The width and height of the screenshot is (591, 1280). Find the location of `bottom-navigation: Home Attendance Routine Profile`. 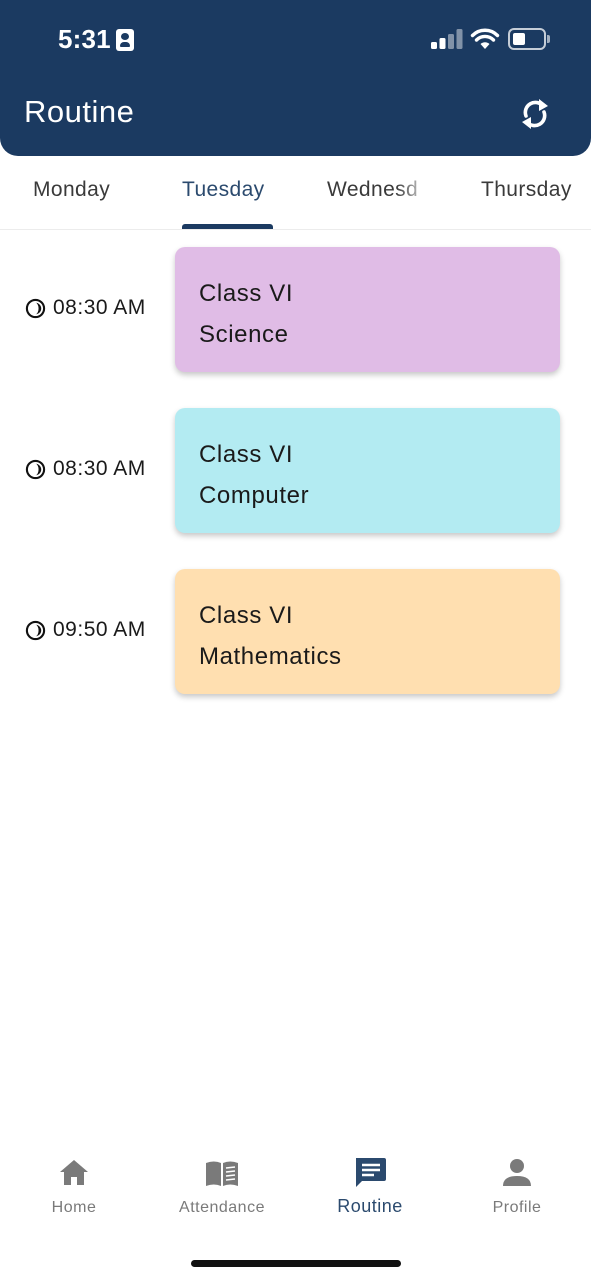

bottom-navigation: Home Attendance Routine Profile is located at coordinates (295, 1190).